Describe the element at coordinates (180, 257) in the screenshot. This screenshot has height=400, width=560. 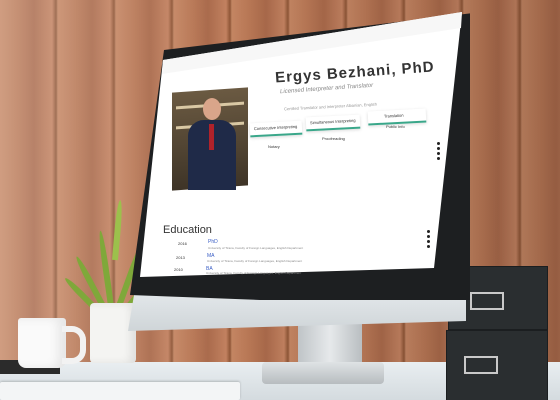
I see `education-year: 2013` at that location.